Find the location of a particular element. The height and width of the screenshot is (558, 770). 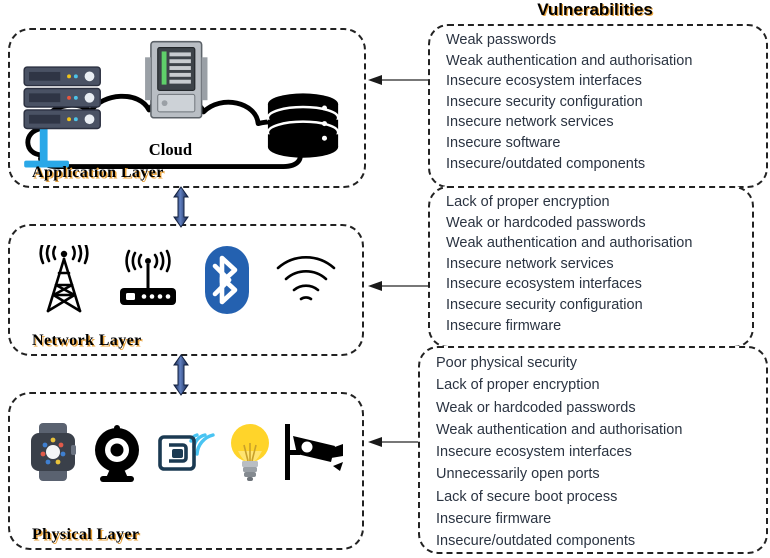

cctv-camera-icon is located at coordinates (314, 452).